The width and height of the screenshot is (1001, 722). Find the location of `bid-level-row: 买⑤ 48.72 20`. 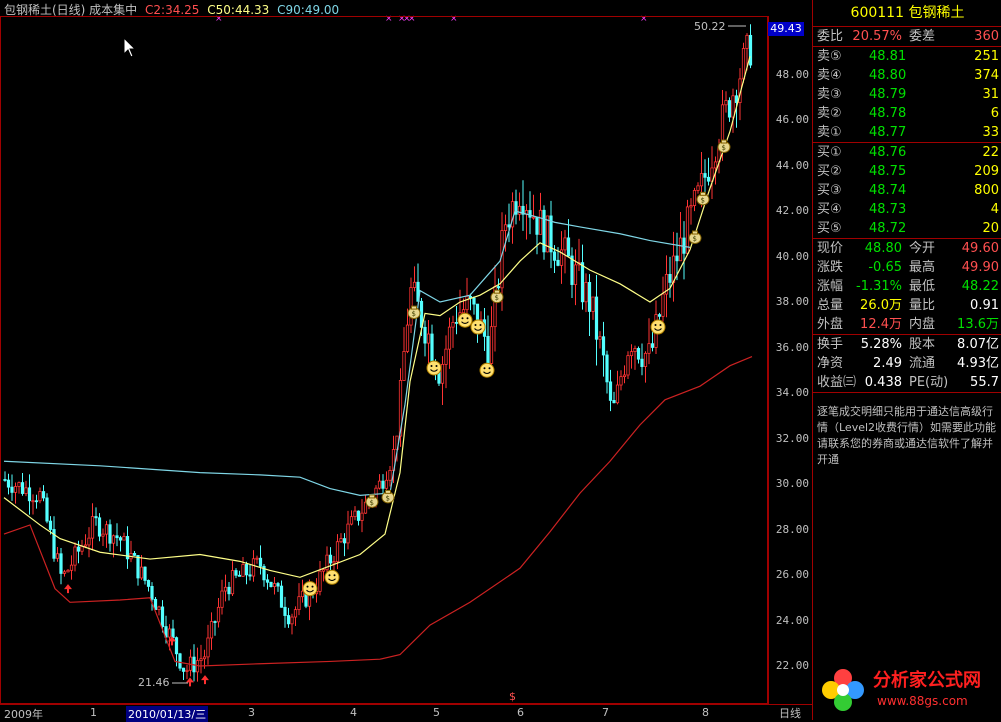

bid-level-row: 买⑤ 48.72 20 is located at coordinates (908, 228).